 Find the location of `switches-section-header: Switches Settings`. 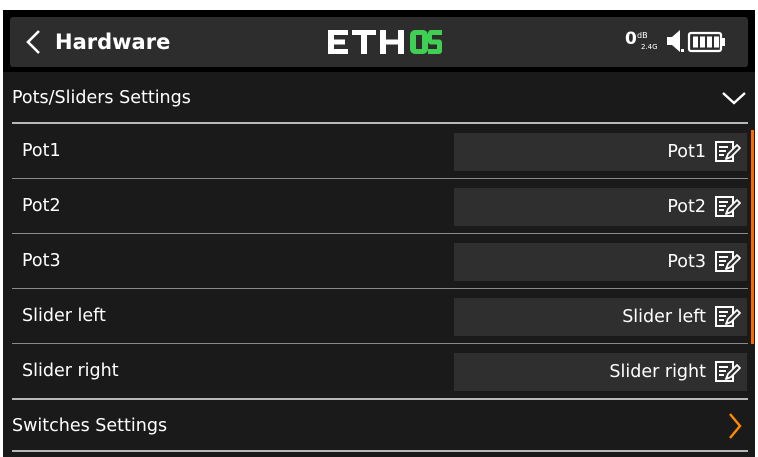

switches-section-header: Switches Settings is located at coordinates (379, 426).